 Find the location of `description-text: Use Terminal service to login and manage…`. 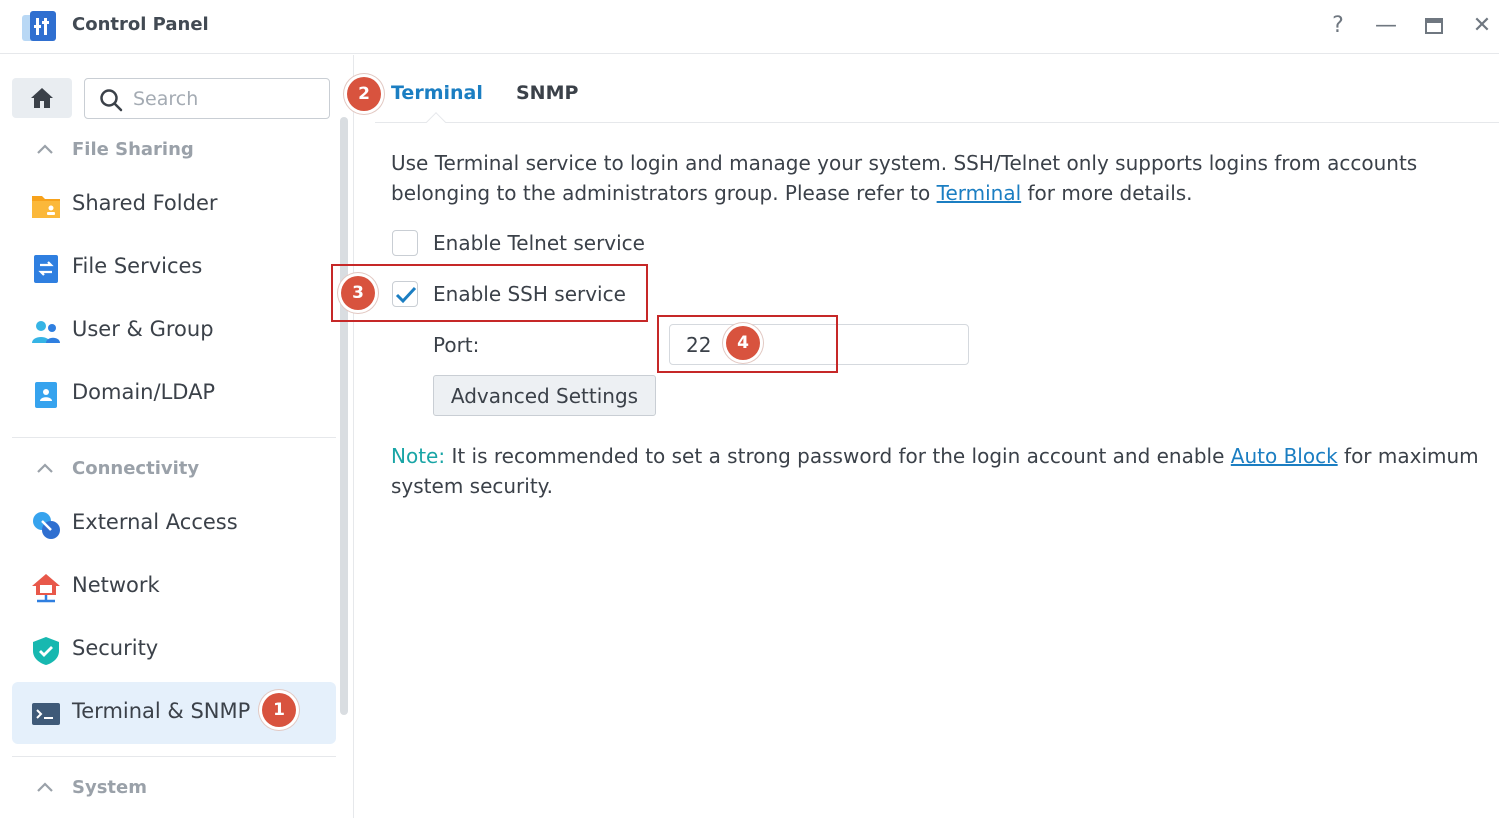

description-text: Use Terminal service to login and manage… is located at coordinates (904, 178).